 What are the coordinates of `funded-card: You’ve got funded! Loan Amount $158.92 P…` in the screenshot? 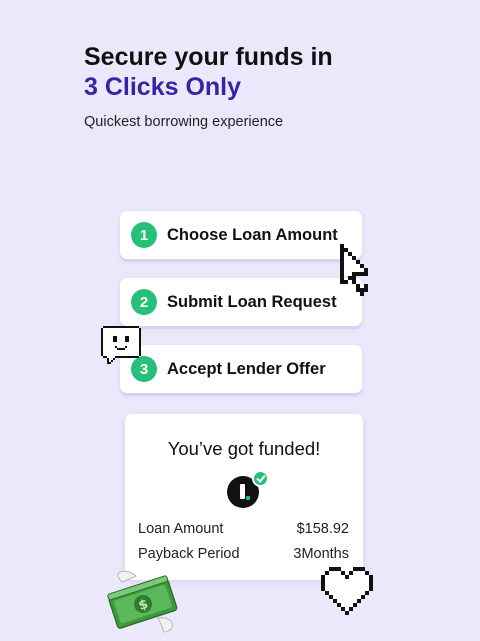 It's located at (244, 497).